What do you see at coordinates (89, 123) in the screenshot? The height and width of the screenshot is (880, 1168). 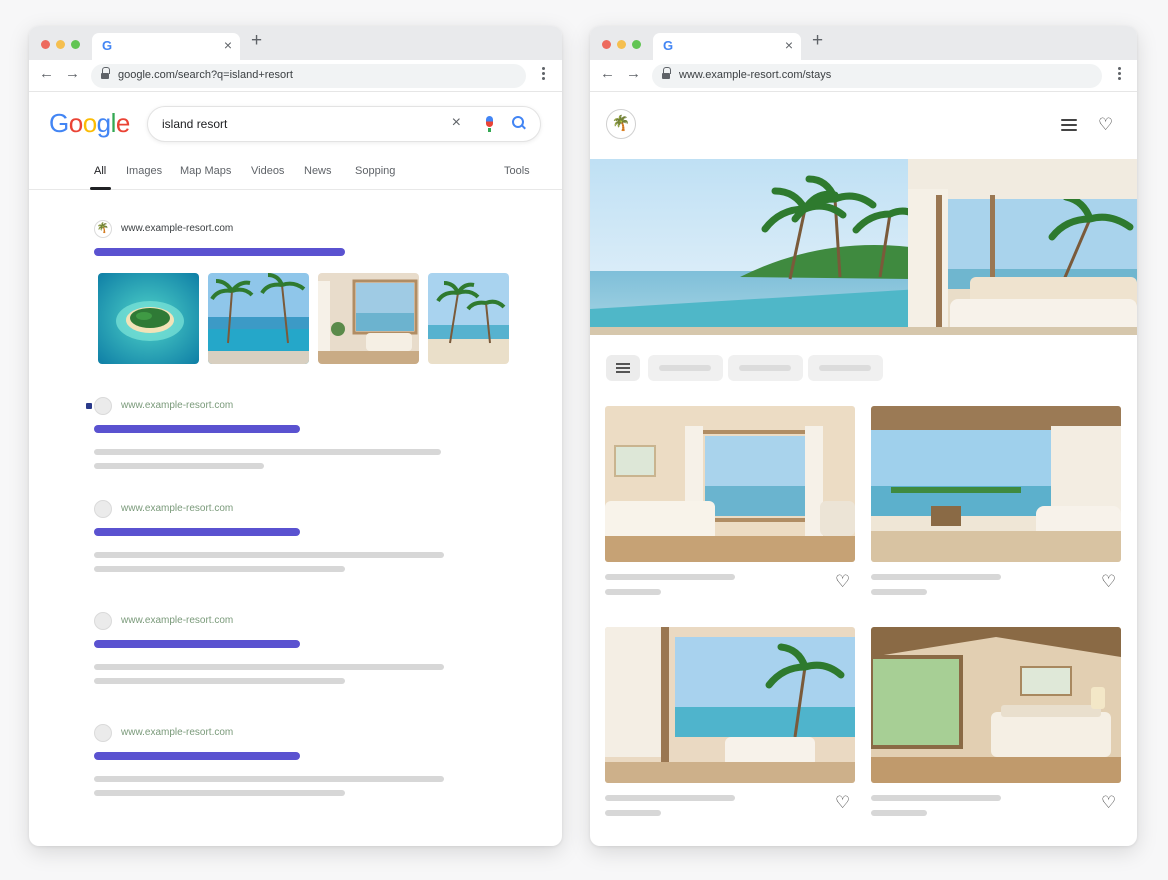 I see `google-logo: Google` at bounding box center [89, 123].